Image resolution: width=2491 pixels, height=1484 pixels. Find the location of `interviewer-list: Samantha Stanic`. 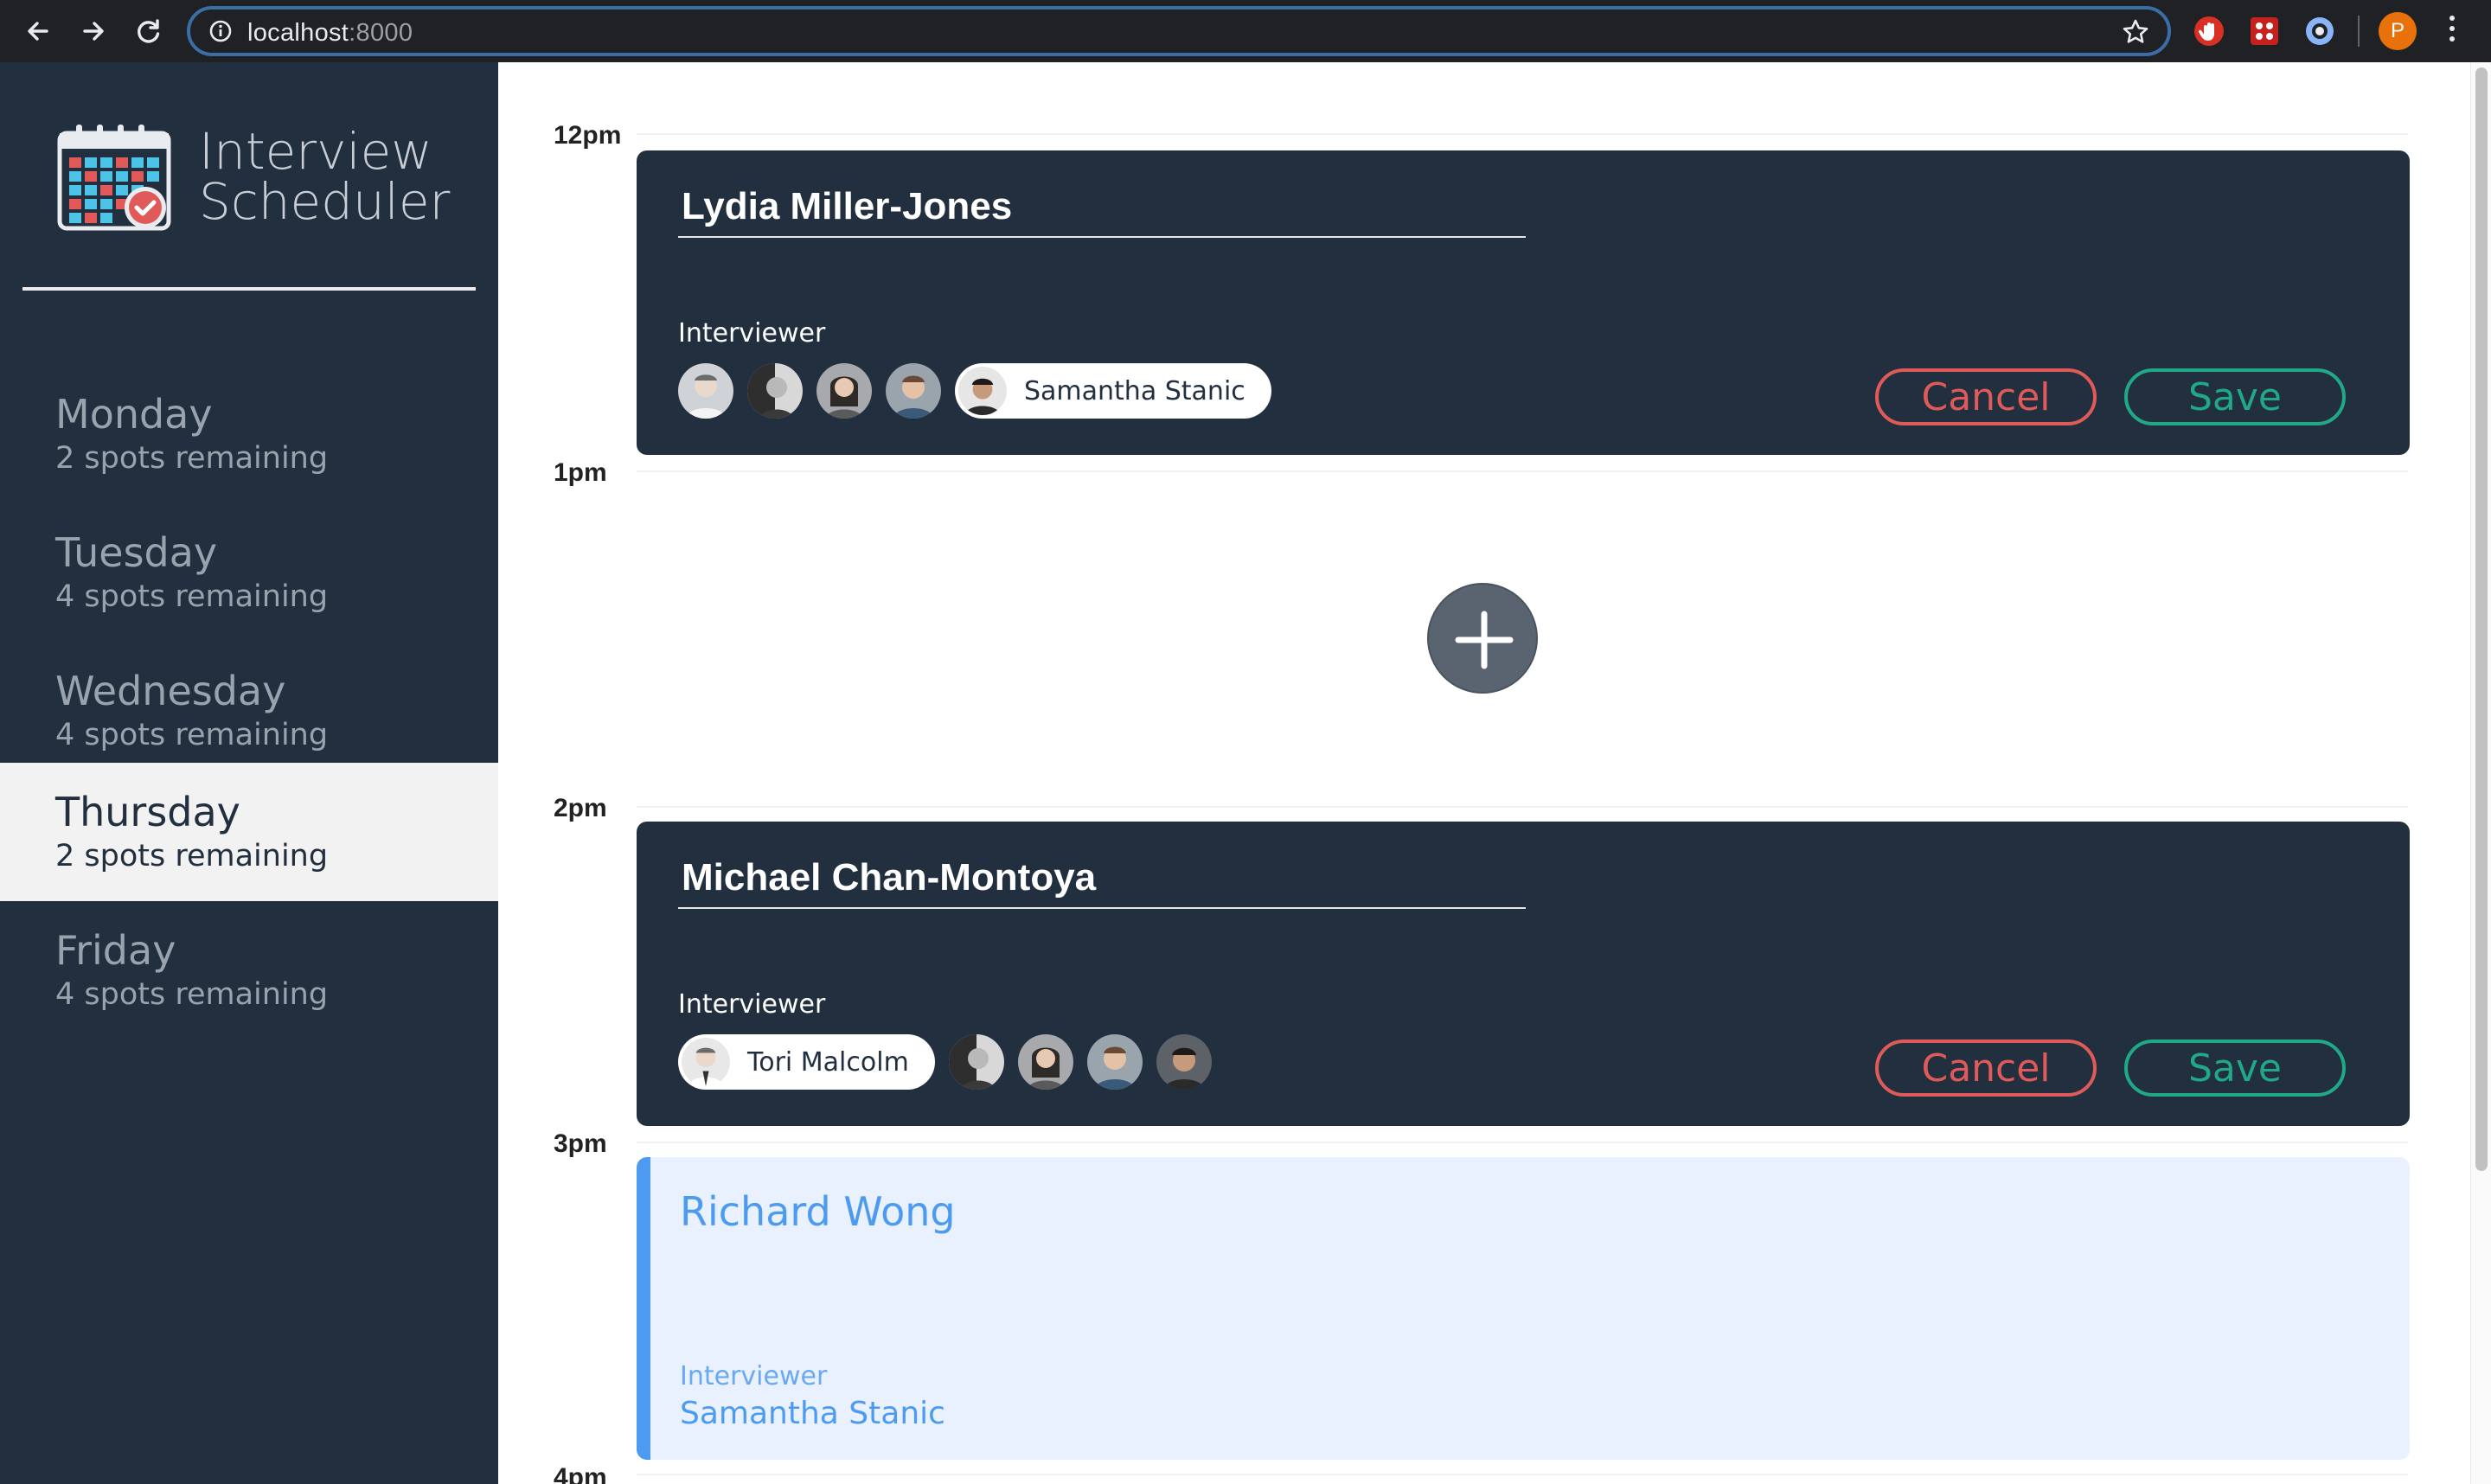

interviewer-list: Samantha Stanic is located at coordinates (981, 391).